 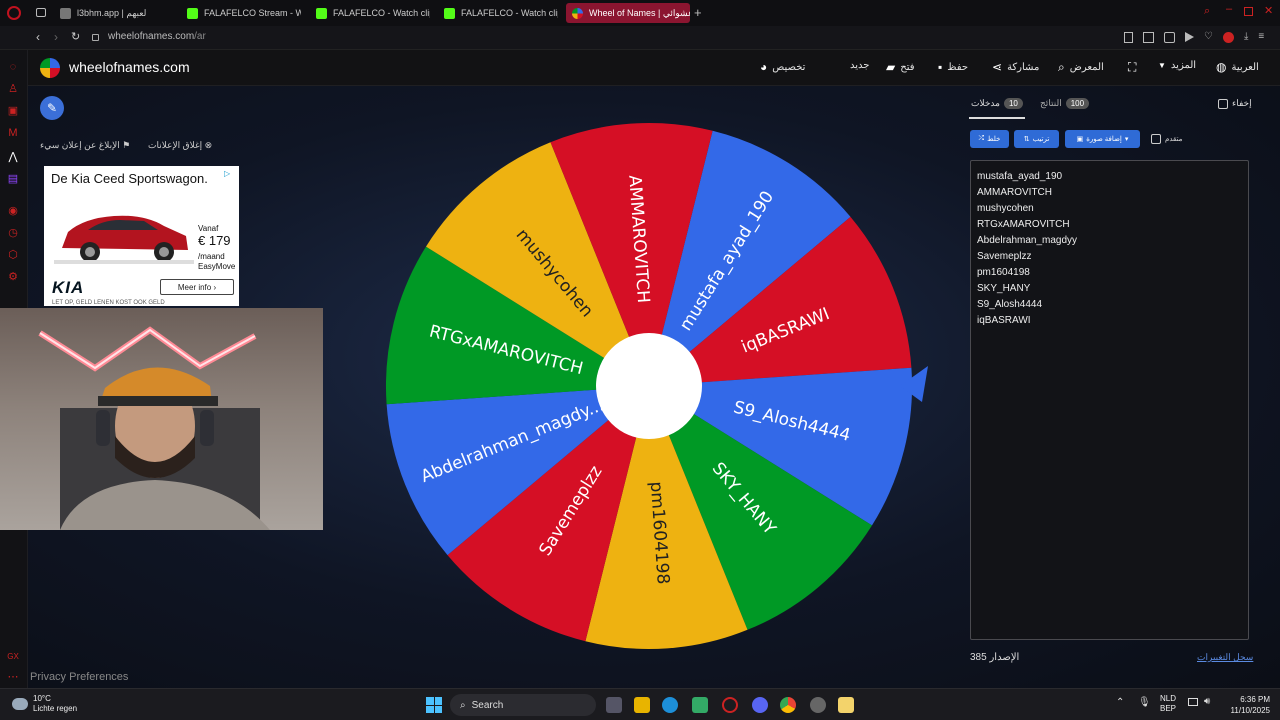 I want to click on discord-icon, so click(x=760, y=705).